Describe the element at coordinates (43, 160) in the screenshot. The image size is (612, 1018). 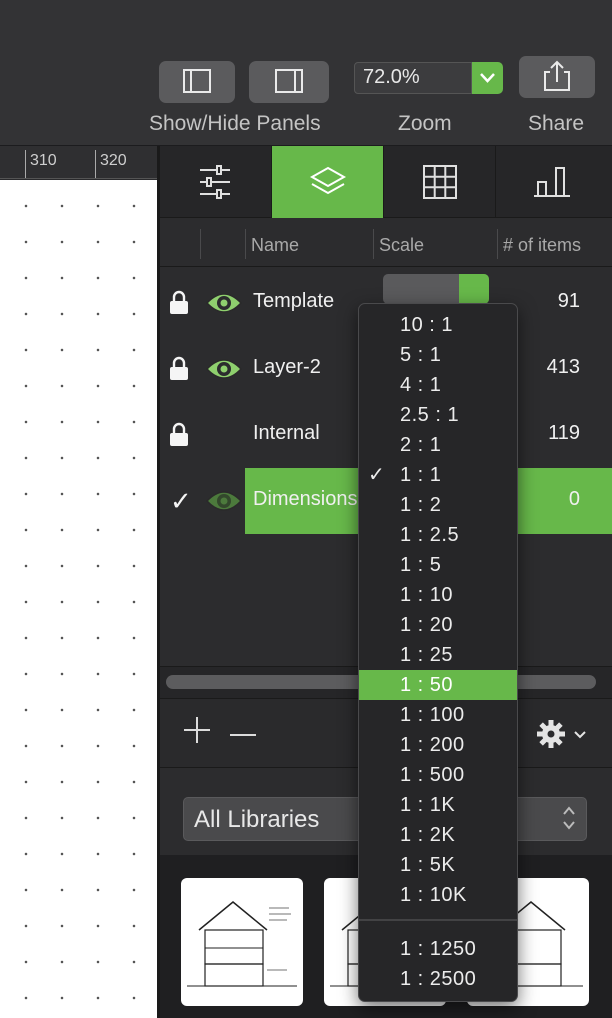
I see `ruler-mark-310: 310` at that location.